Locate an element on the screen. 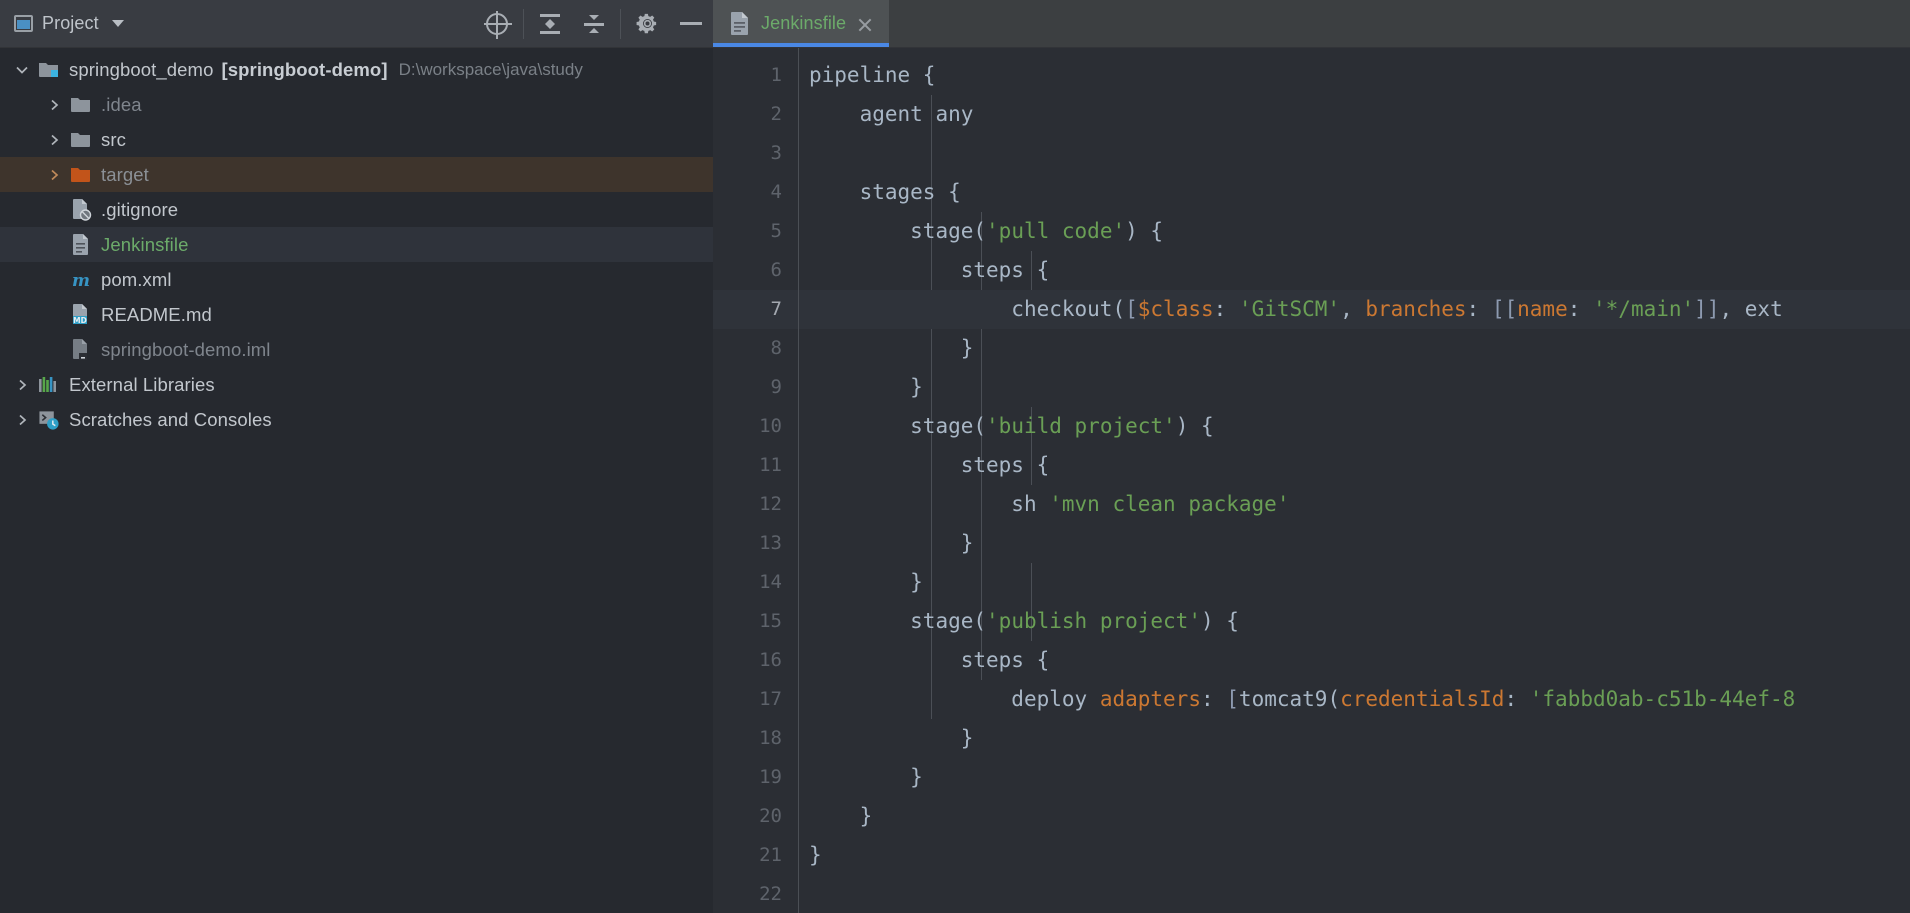 Image resolution: width=1910 pixels, height=913 pixels. tree-row-gitignore: .gitignore is located at coordinates (356, 209).